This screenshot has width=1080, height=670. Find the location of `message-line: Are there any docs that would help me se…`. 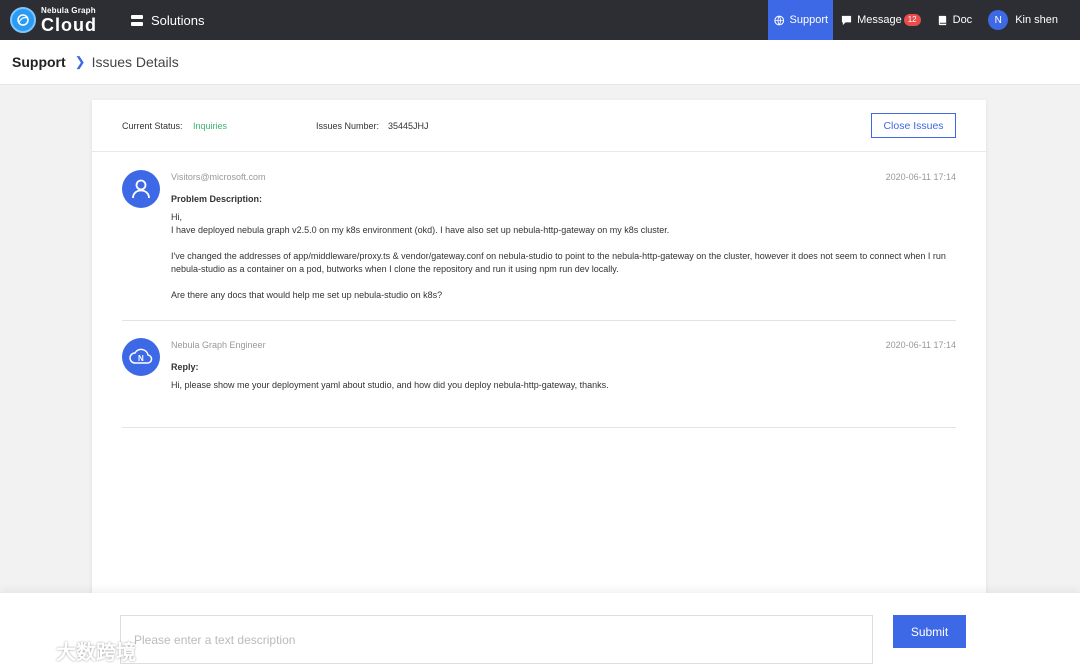

message-line: Are there any docs that would help me se… is located at coordinates (307, 295).